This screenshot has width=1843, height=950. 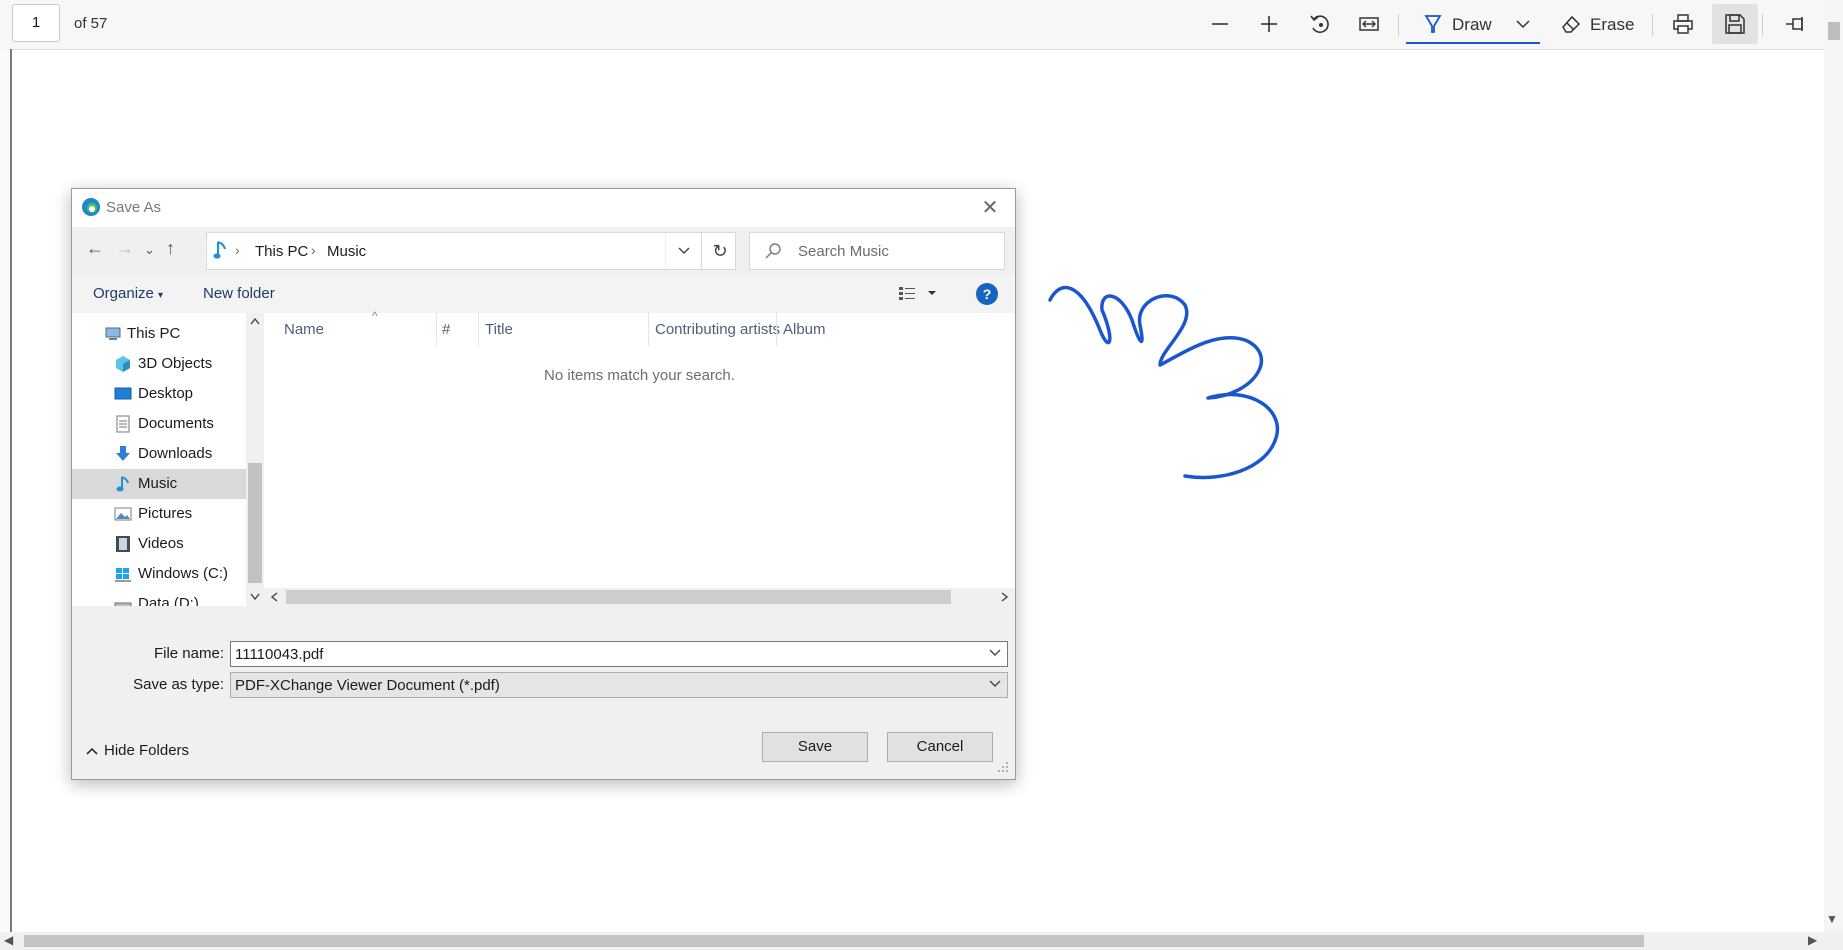 What do you see at coordinates (1604, 25) in the screenshot?
I see `erase-button: Erase` at bounding box center [1604, 25].